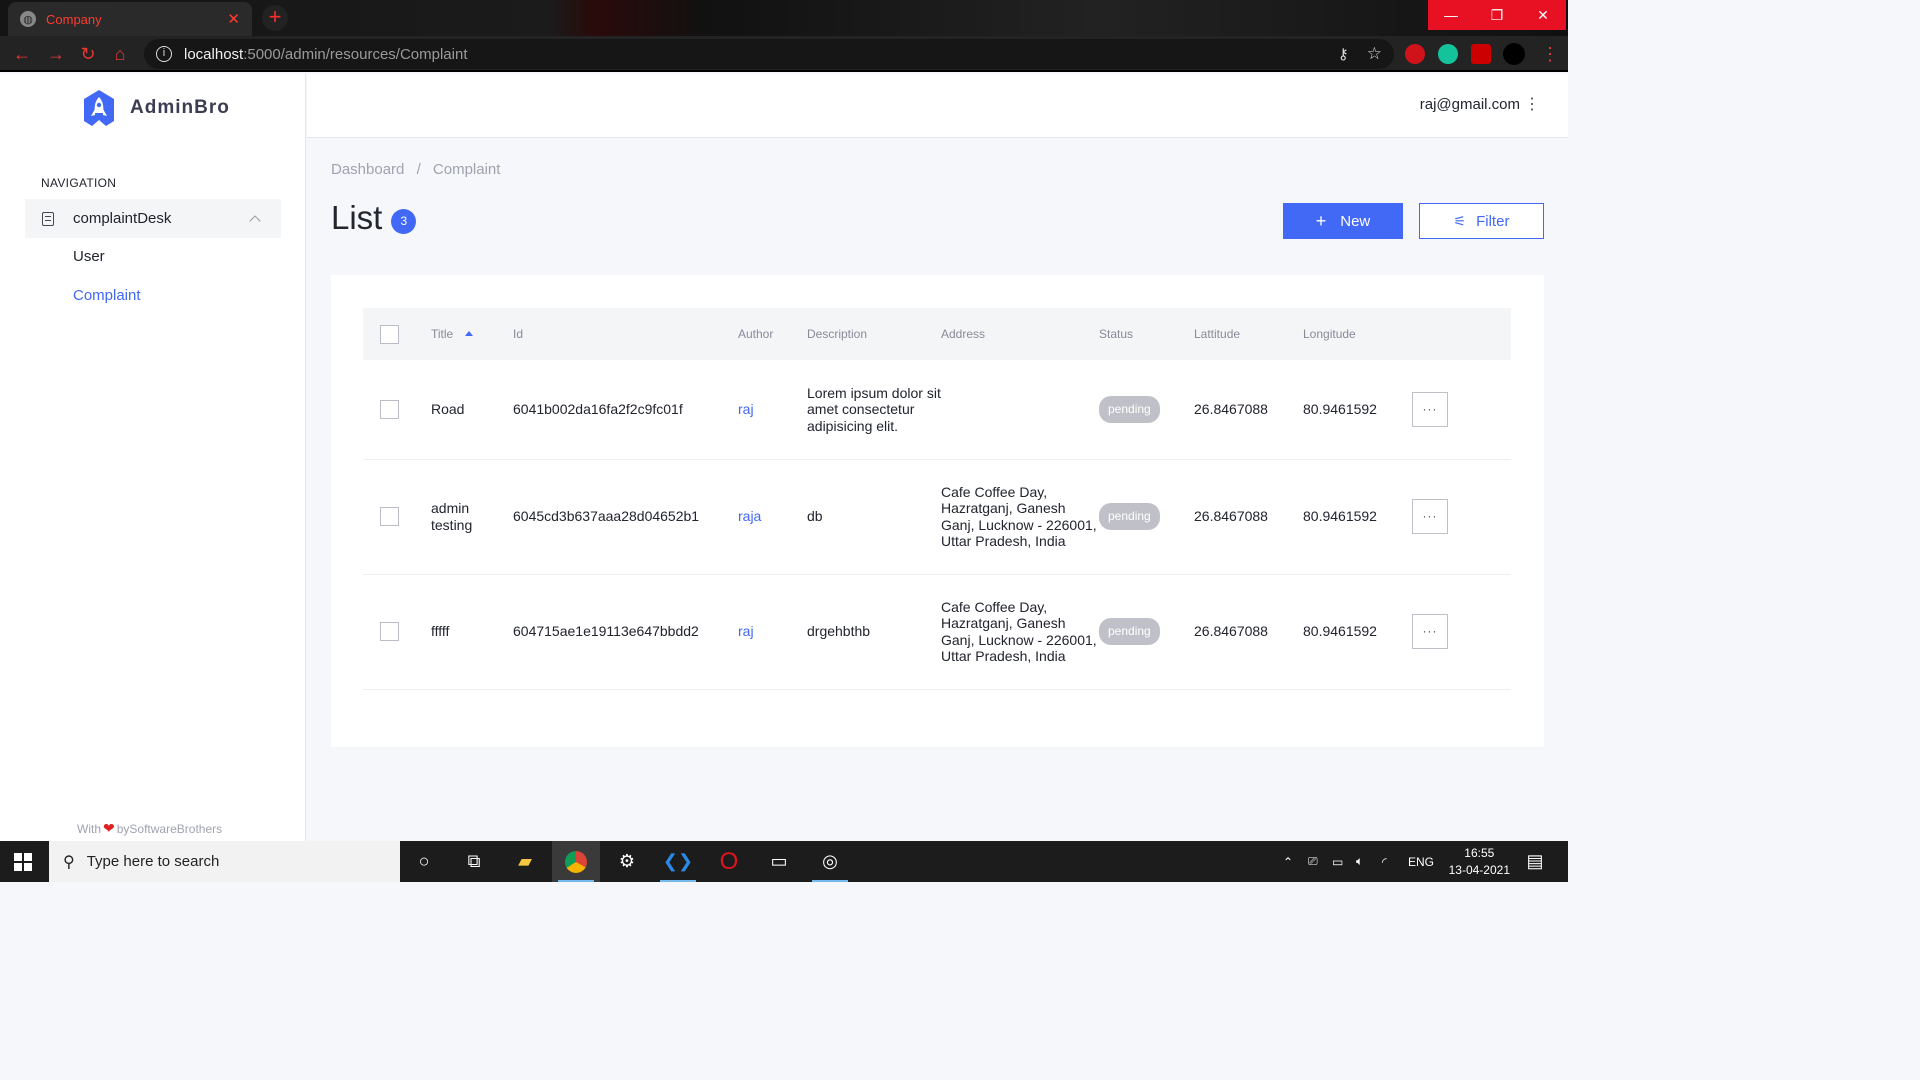 This screenshot has width=1920, height=1080. What do you see at coordinates (830, 861) in the screenshot?
I see `app-dial-icon: ◎` at bounding box center [830, 861].